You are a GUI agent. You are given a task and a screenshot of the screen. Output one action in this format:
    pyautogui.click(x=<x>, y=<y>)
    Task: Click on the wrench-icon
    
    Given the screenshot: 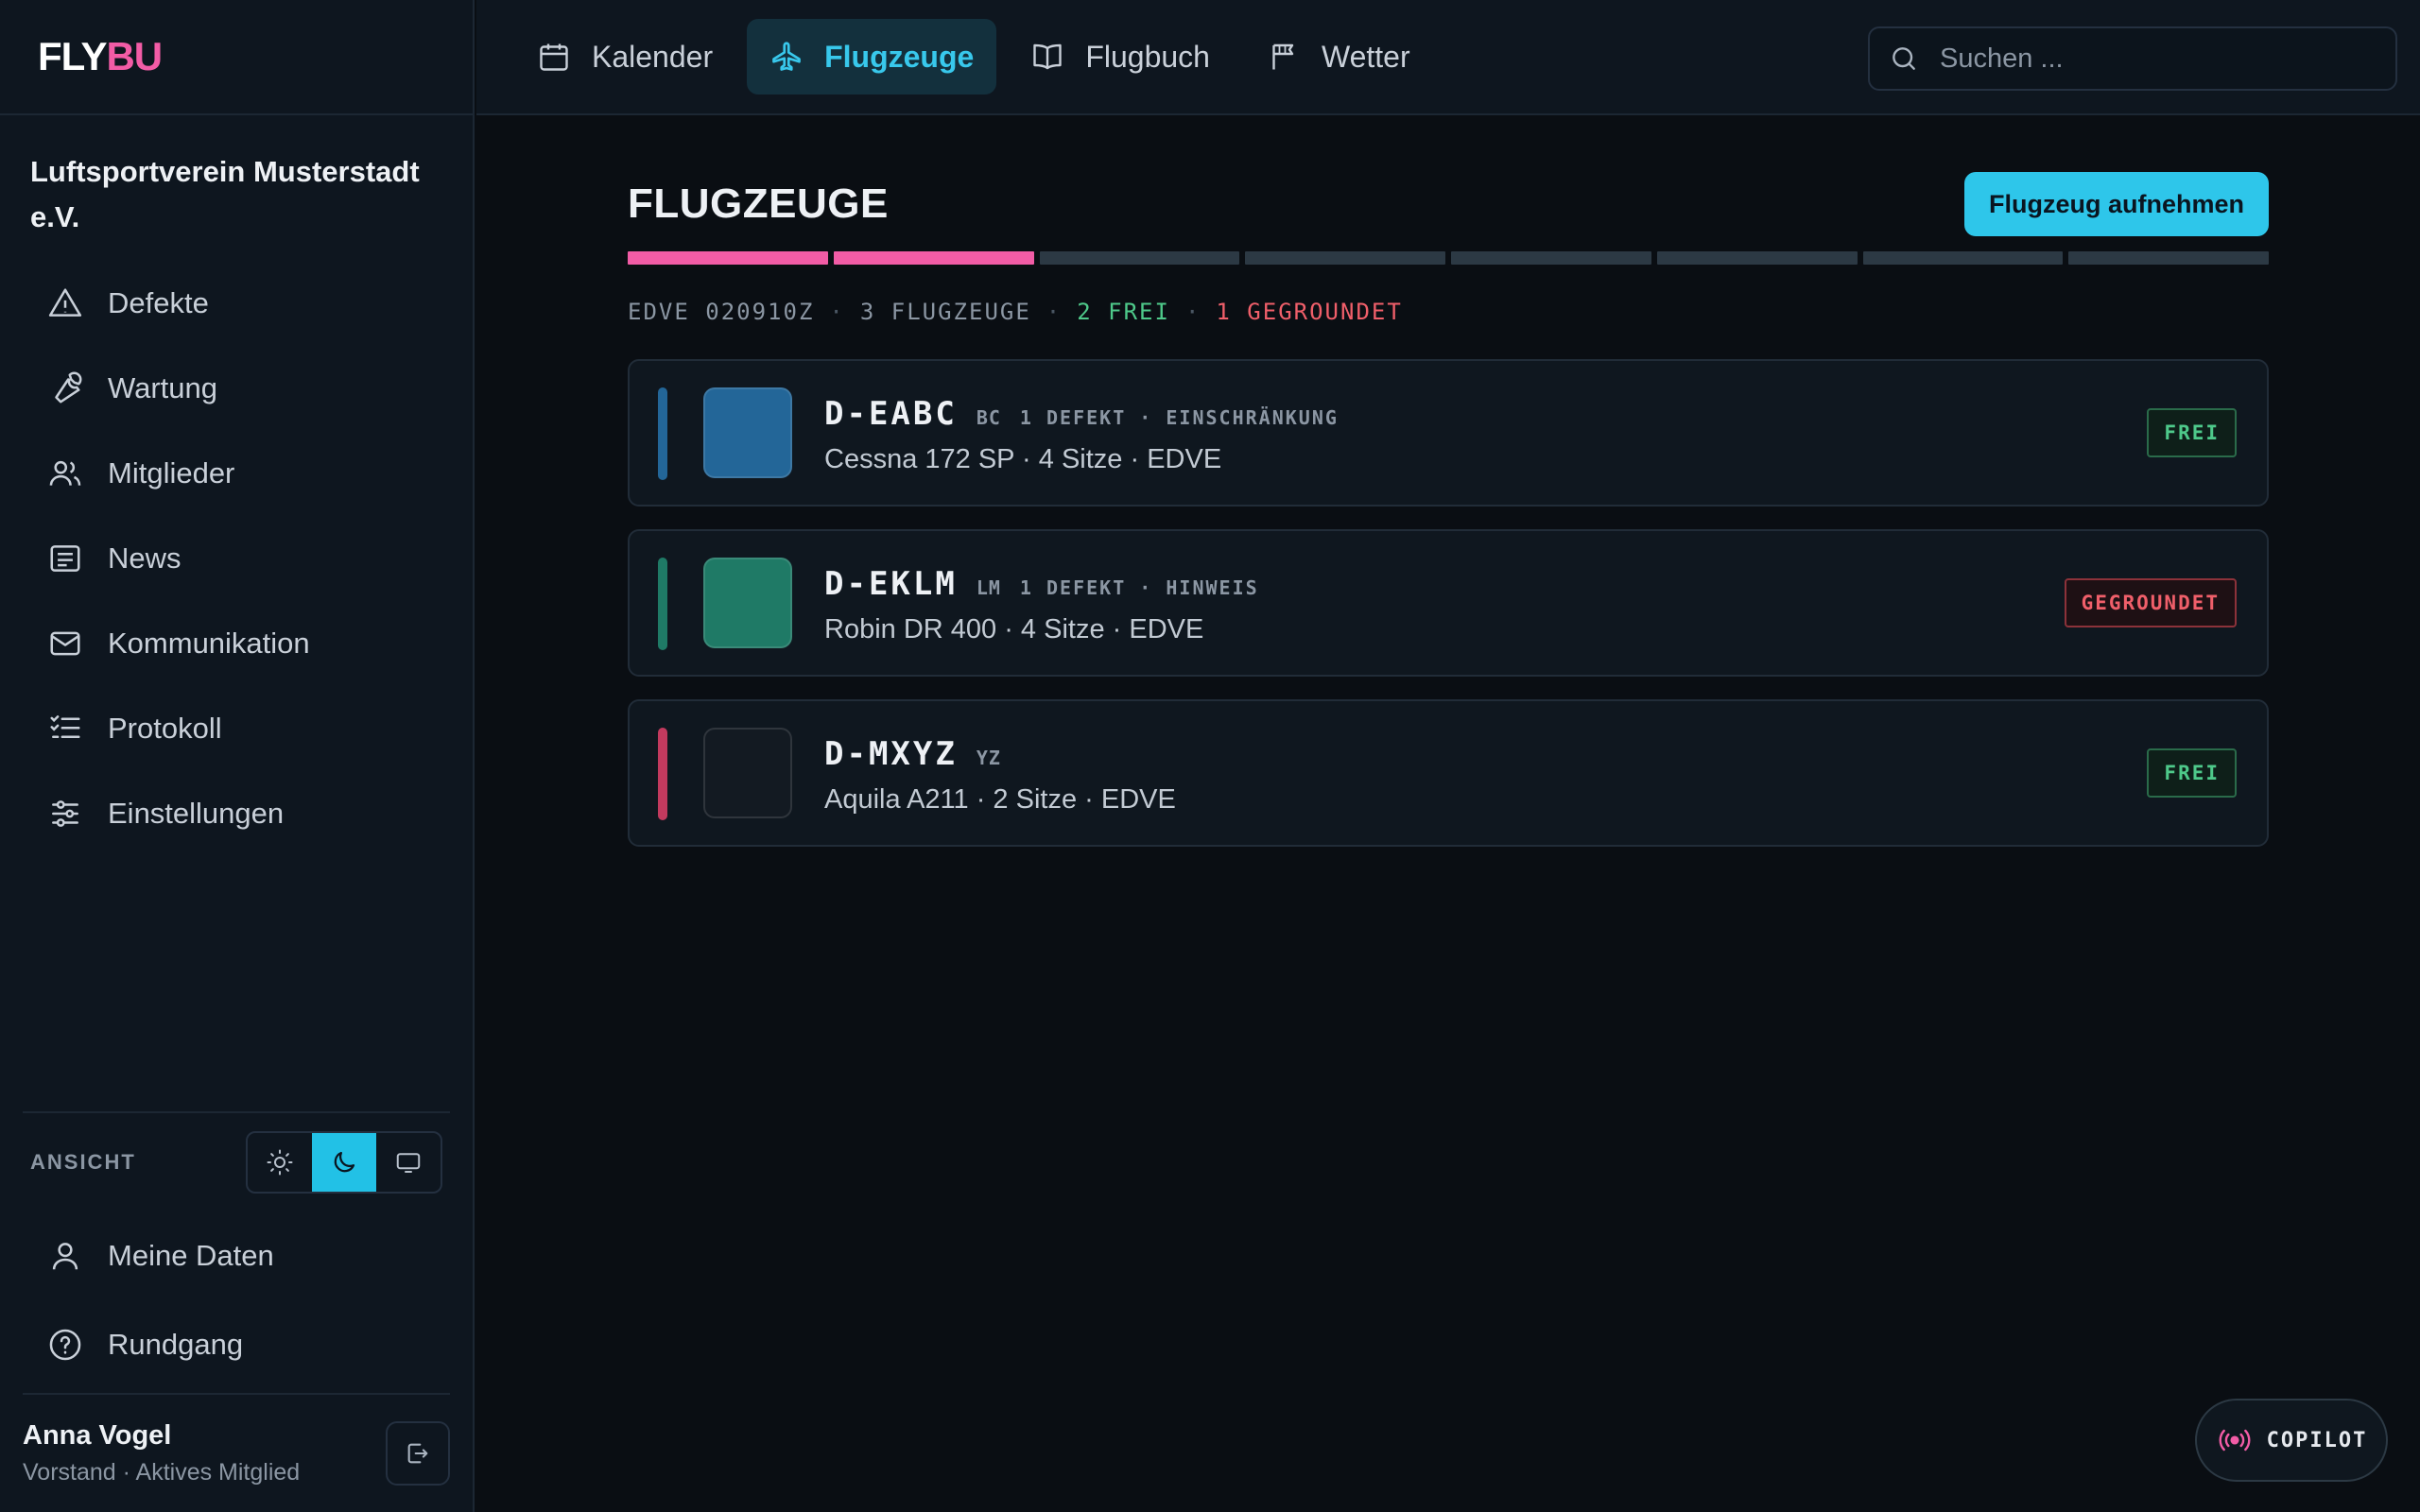 What is the action you would take?
    pyautogui.click(x=65, y=388)
    